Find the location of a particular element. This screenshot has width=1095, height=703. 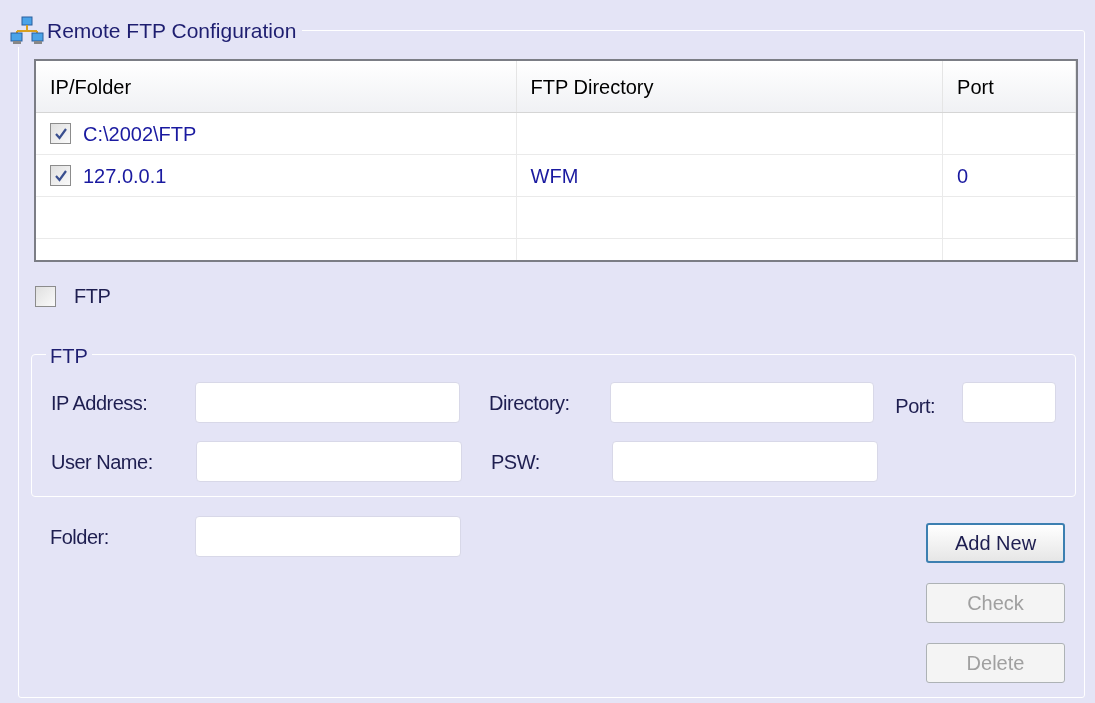

table-cell-text: C:\2002\FTP is located at coordinates (140, 134).